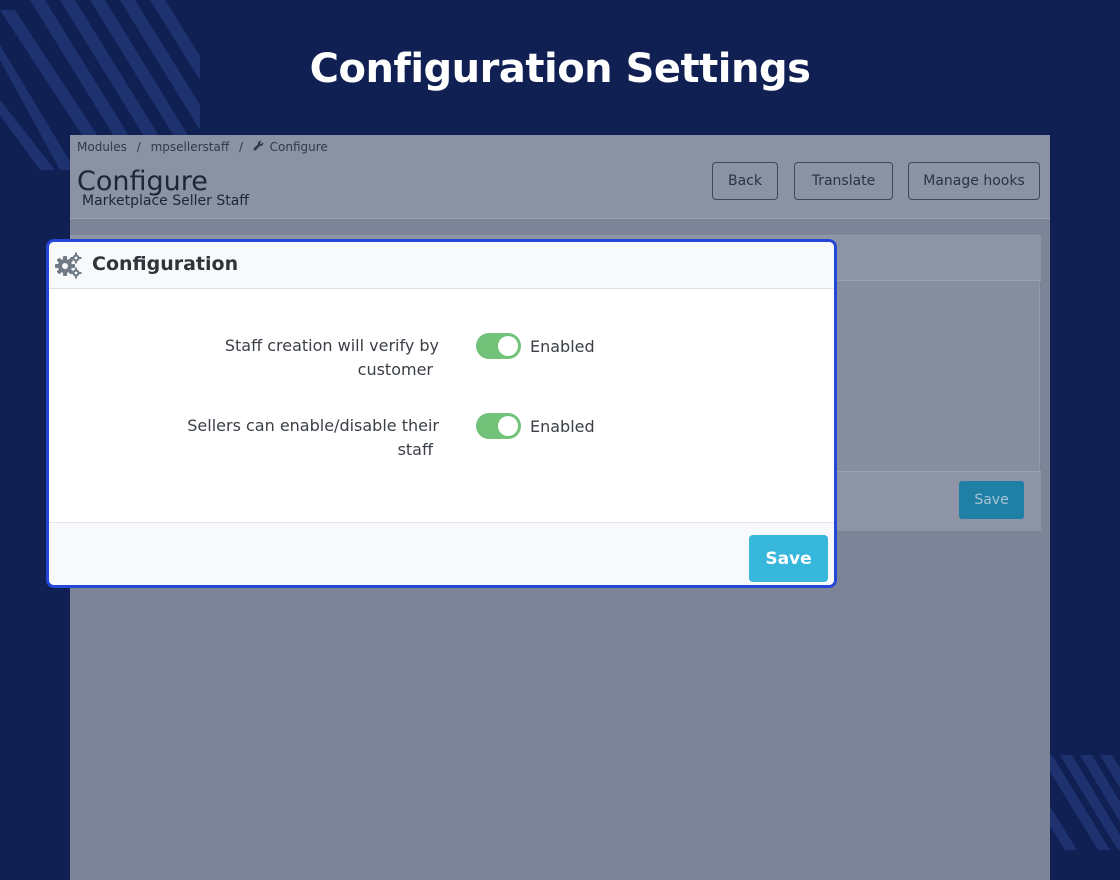 The height and width of the screenshot is (880, 1120). What do you see at coordinates (843, 181) in the screenshot?
I see `translate-button: Translate` at bounding box center [843, 181].